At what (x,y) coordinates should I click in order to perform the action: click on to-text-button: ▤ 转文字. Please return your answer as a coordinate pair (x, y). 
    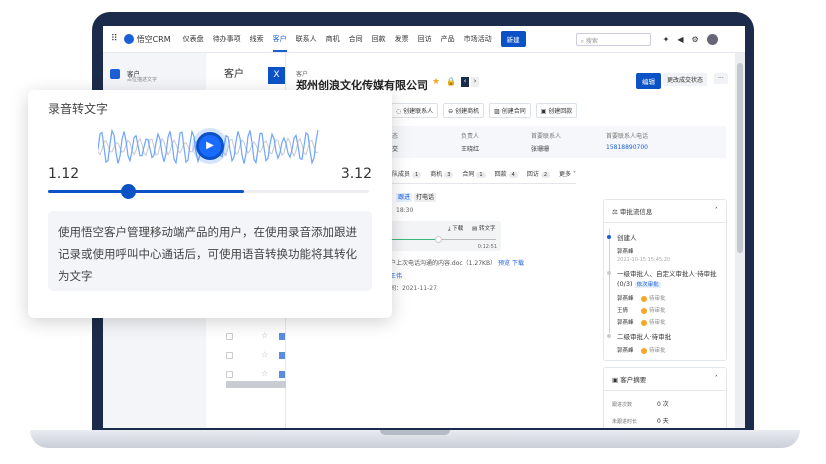
    Looking at the image, I should click on (483, 228).